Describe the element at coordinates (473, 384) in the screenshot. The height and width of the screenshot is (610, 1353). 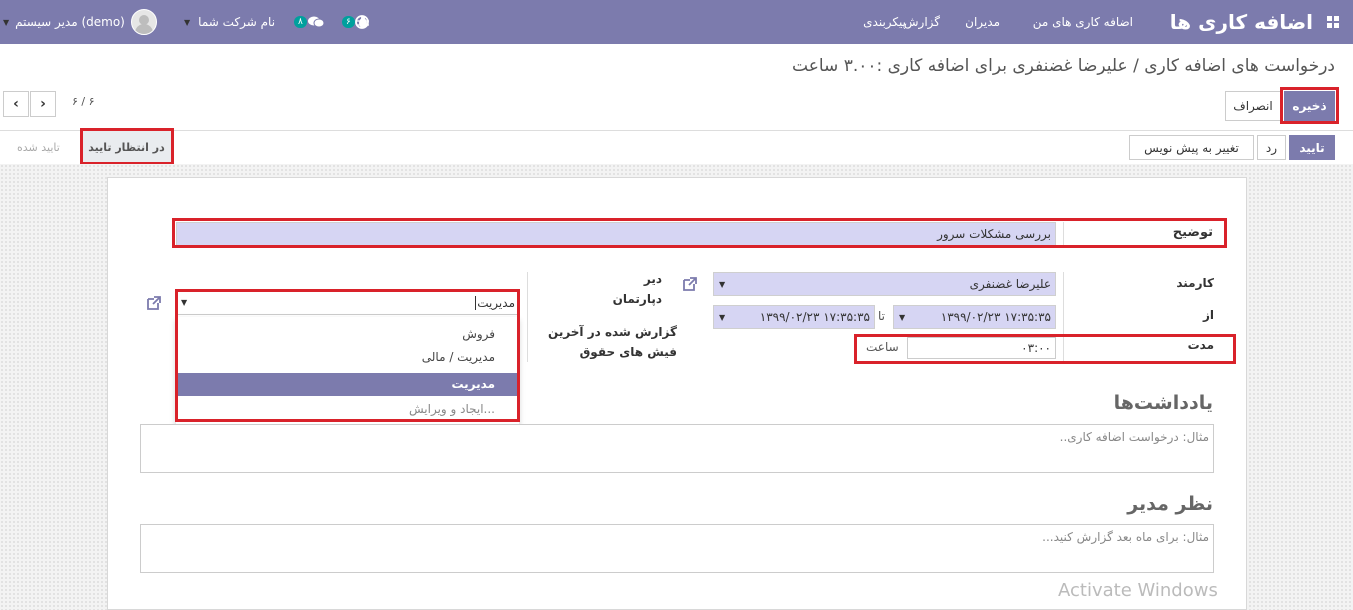
I see `dropdown-option-management: مدیریت` at that location.